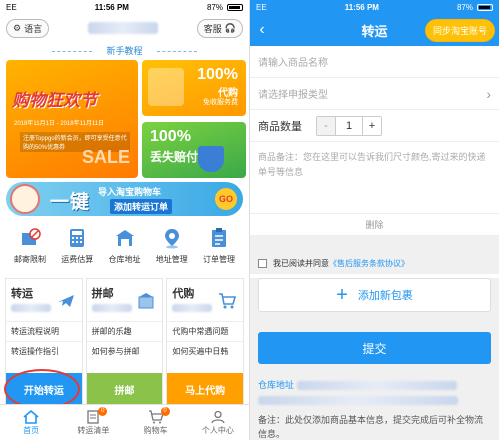 The height and width of the screenshot is (440, 499). What do you see at coordinates (124, 28) in the screenshot?
I see `home-header: ⚙ 语言 客服 🎧` at bounding box center [124, 28].